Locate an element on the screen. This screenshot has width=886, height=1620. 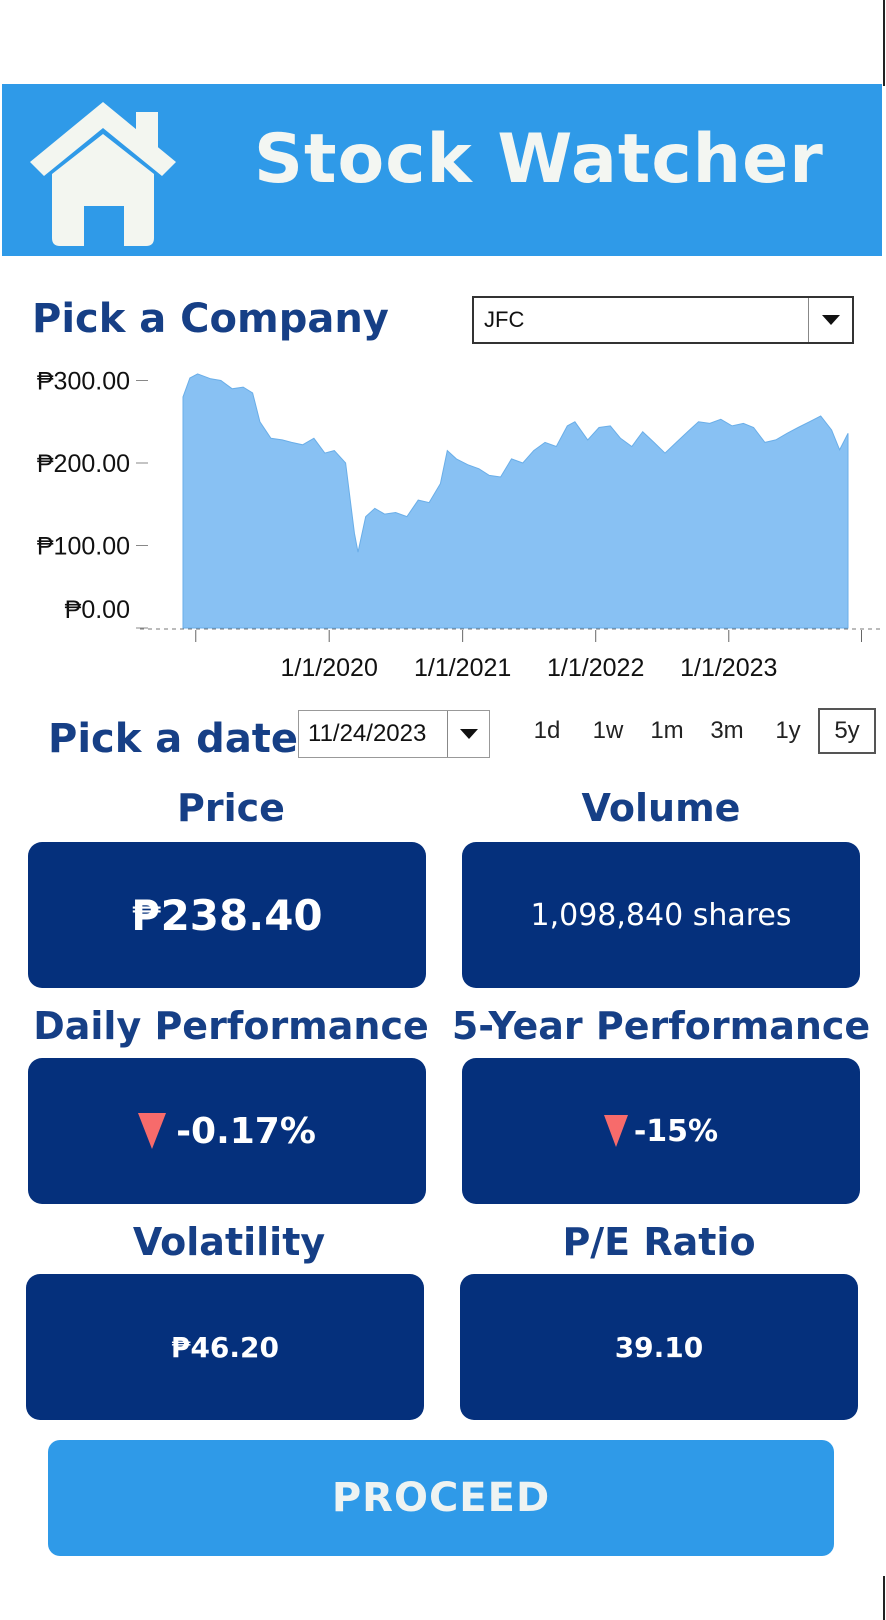
x-tick-label: 1/1/2020 is located at coordinates (329, 668).